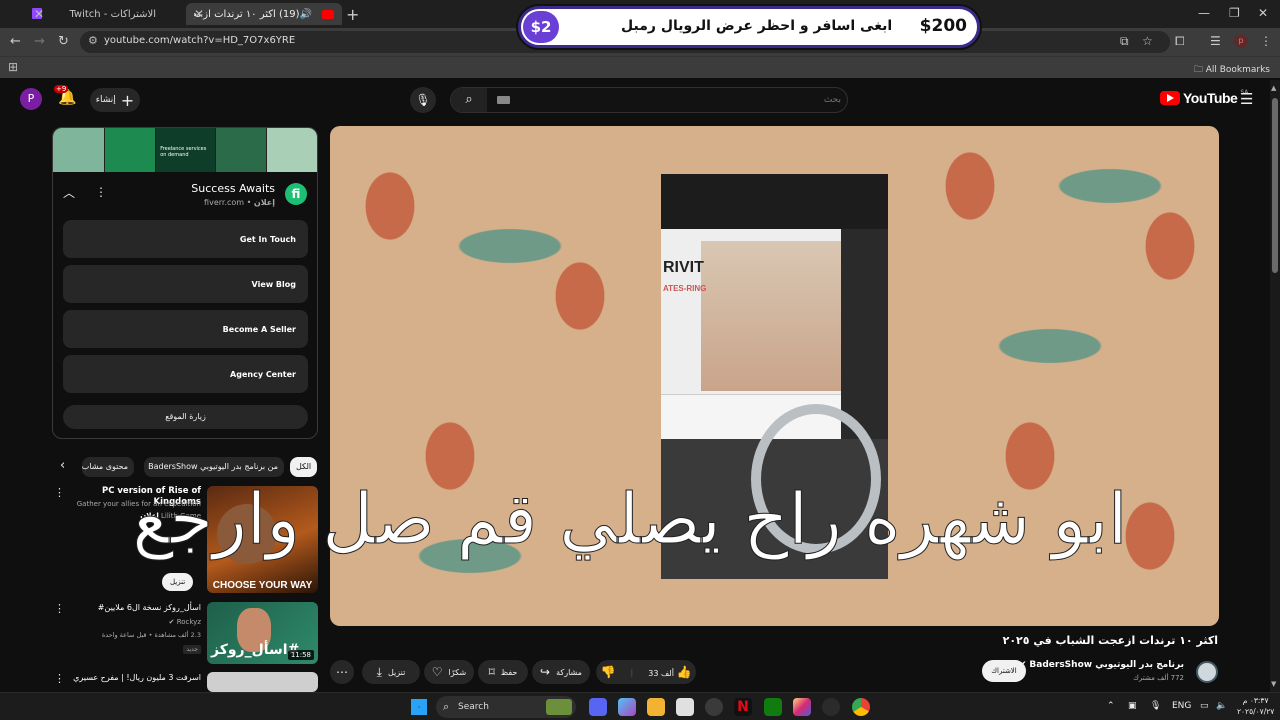 The height and width of the screenshot is (720, 1280). What do you see at coordinates (419, 707) in the screenshot?
I see `windows-start-icon` at bounding box center [419, 707].